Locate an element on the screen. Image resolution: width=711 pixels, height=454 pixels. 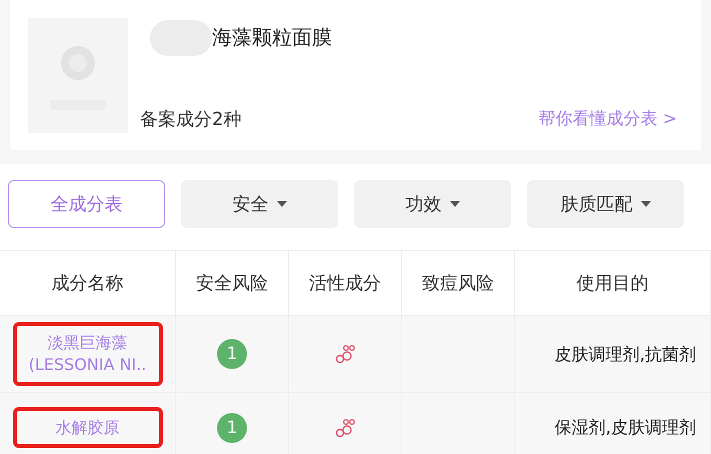
filter-button: 全成分表 is located at coordinates (86, 204).